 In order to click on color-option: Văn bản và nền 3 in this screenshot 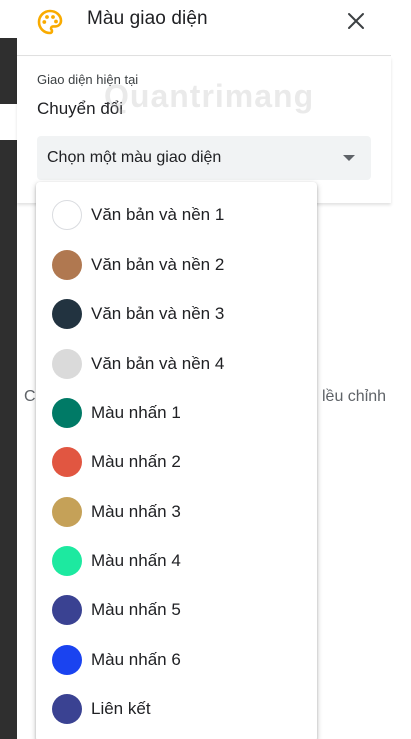, I will do `click(176, 314)`.